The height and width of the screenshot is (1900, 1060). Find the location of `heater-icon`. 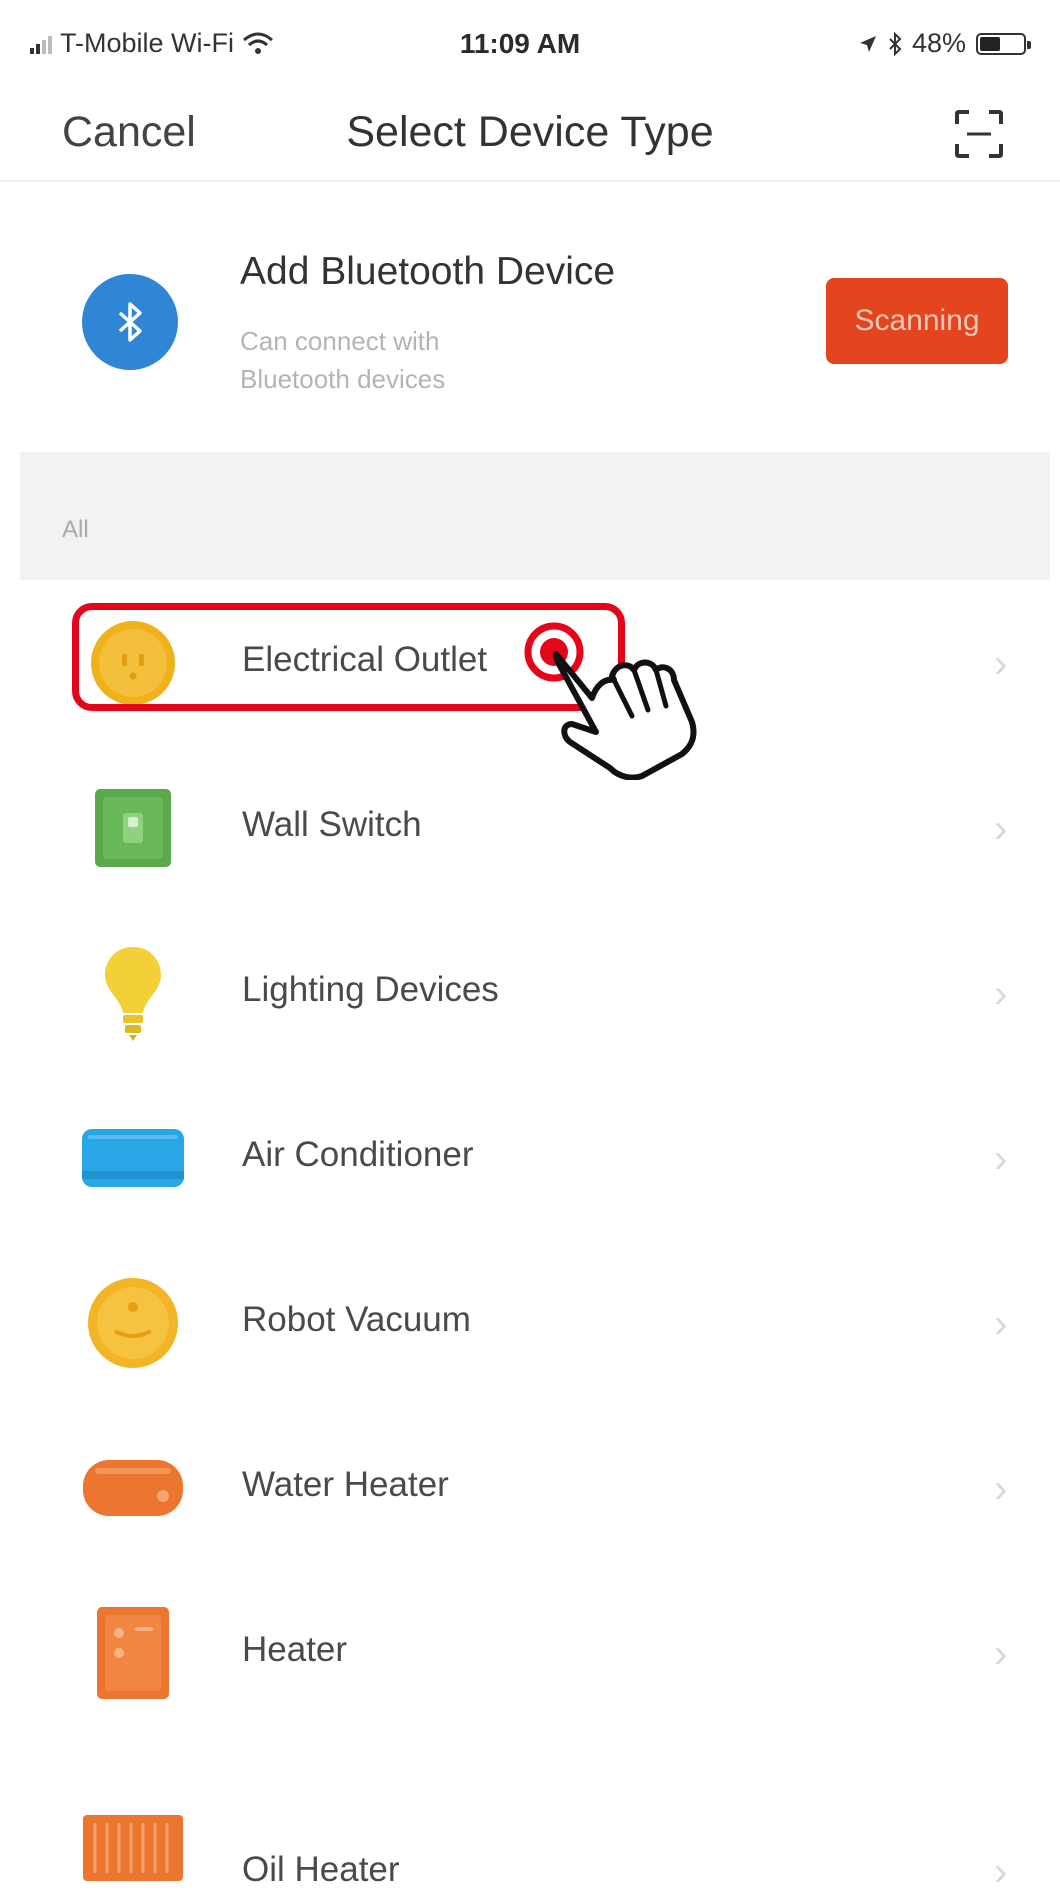

heater-icon is located at coordinates (133, 1653).